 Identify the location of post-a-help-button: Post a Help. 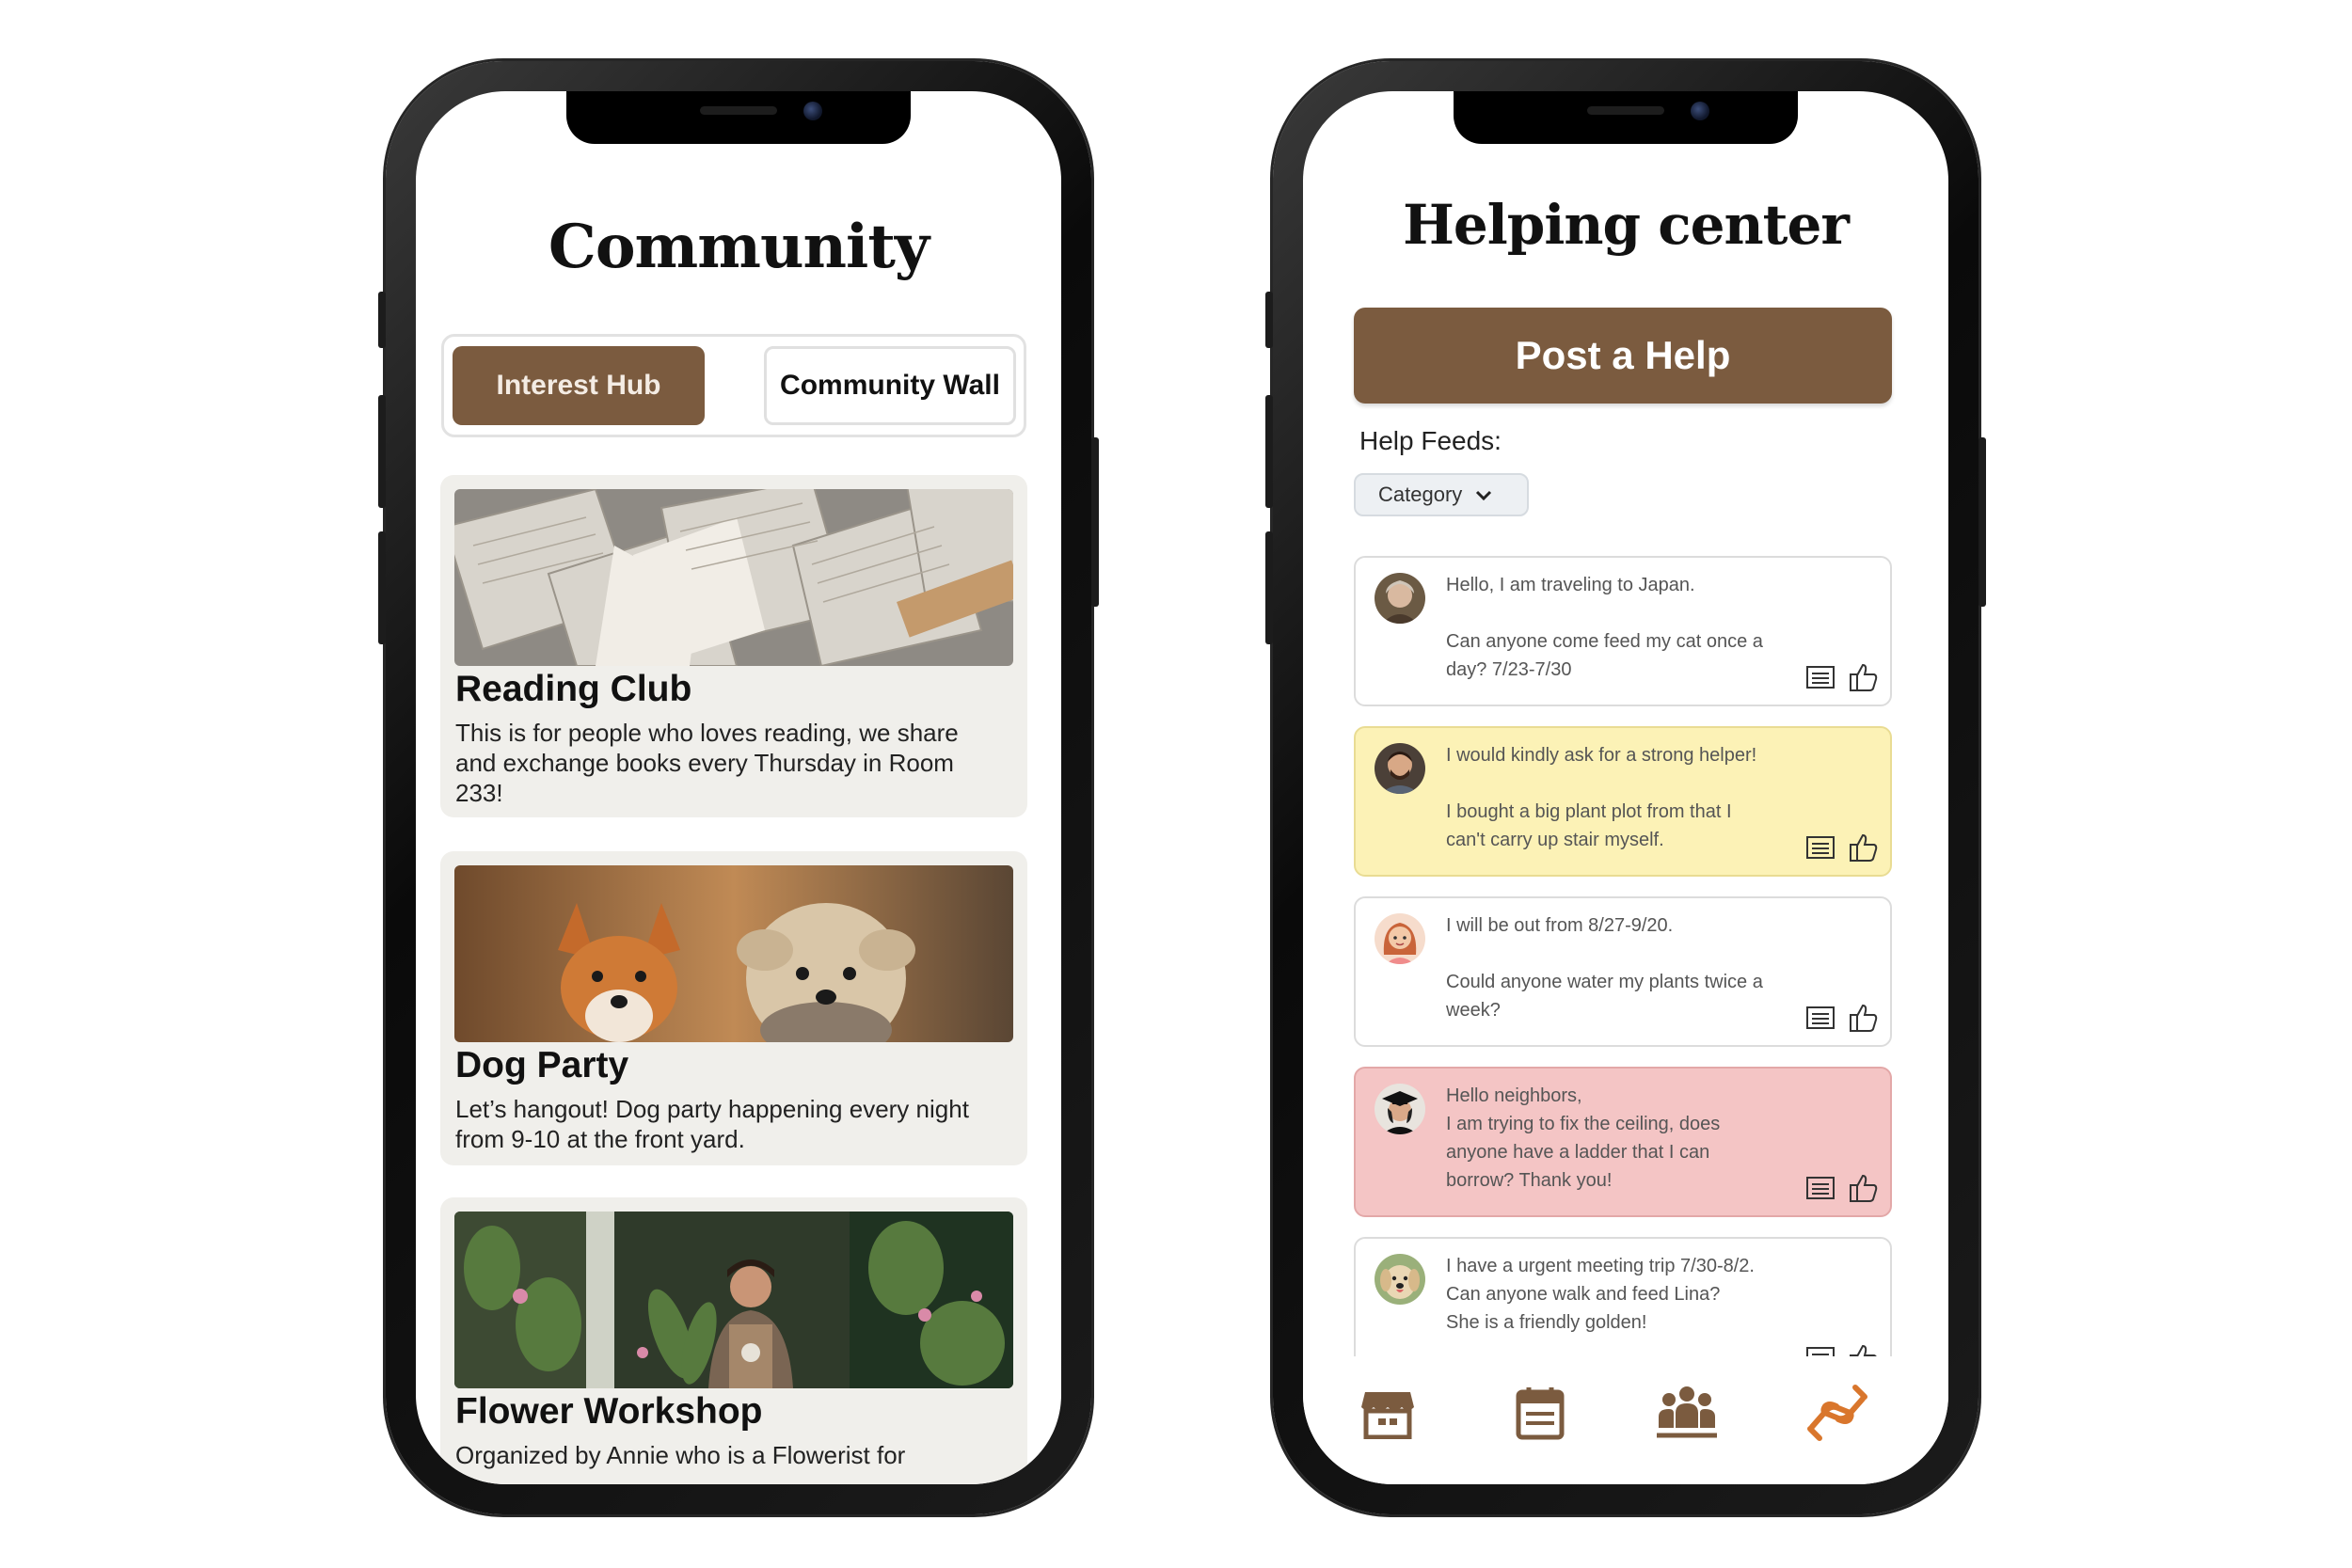
(1623, 356).